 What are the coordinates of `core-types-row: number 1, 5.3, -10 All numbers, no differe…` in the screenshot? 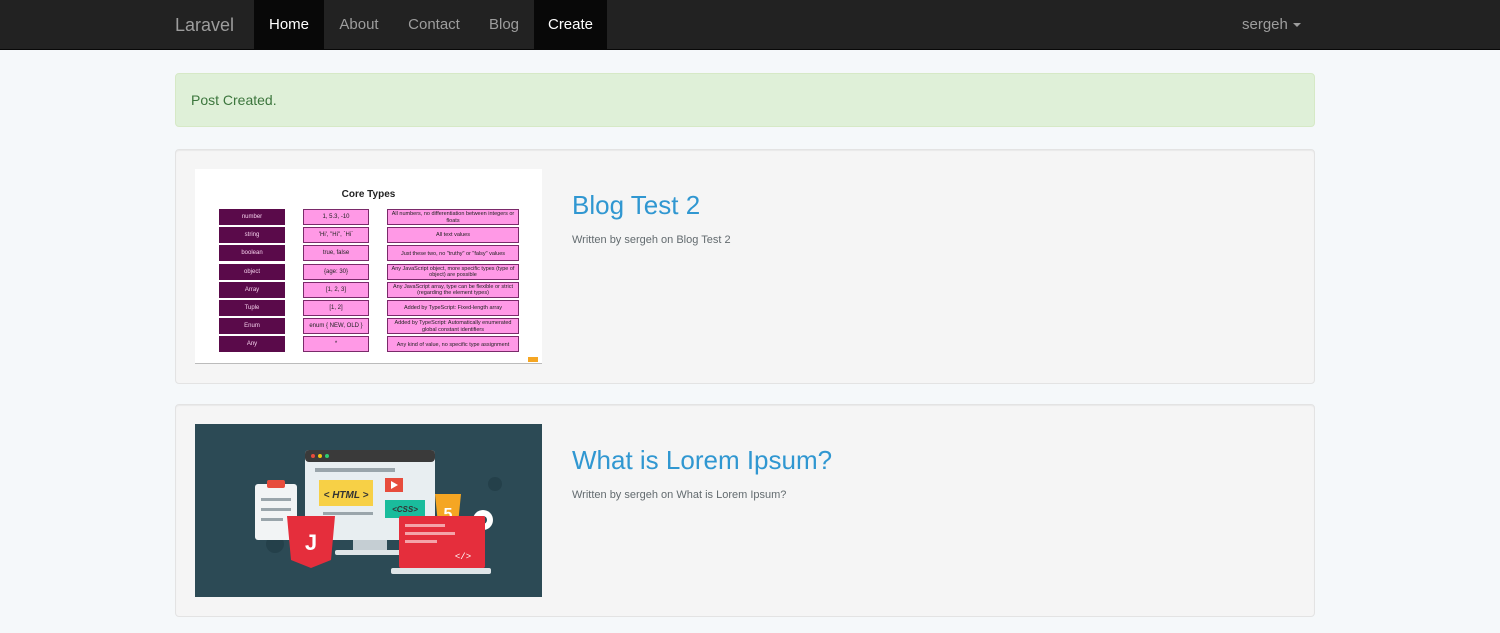 It's located at (368, 217).